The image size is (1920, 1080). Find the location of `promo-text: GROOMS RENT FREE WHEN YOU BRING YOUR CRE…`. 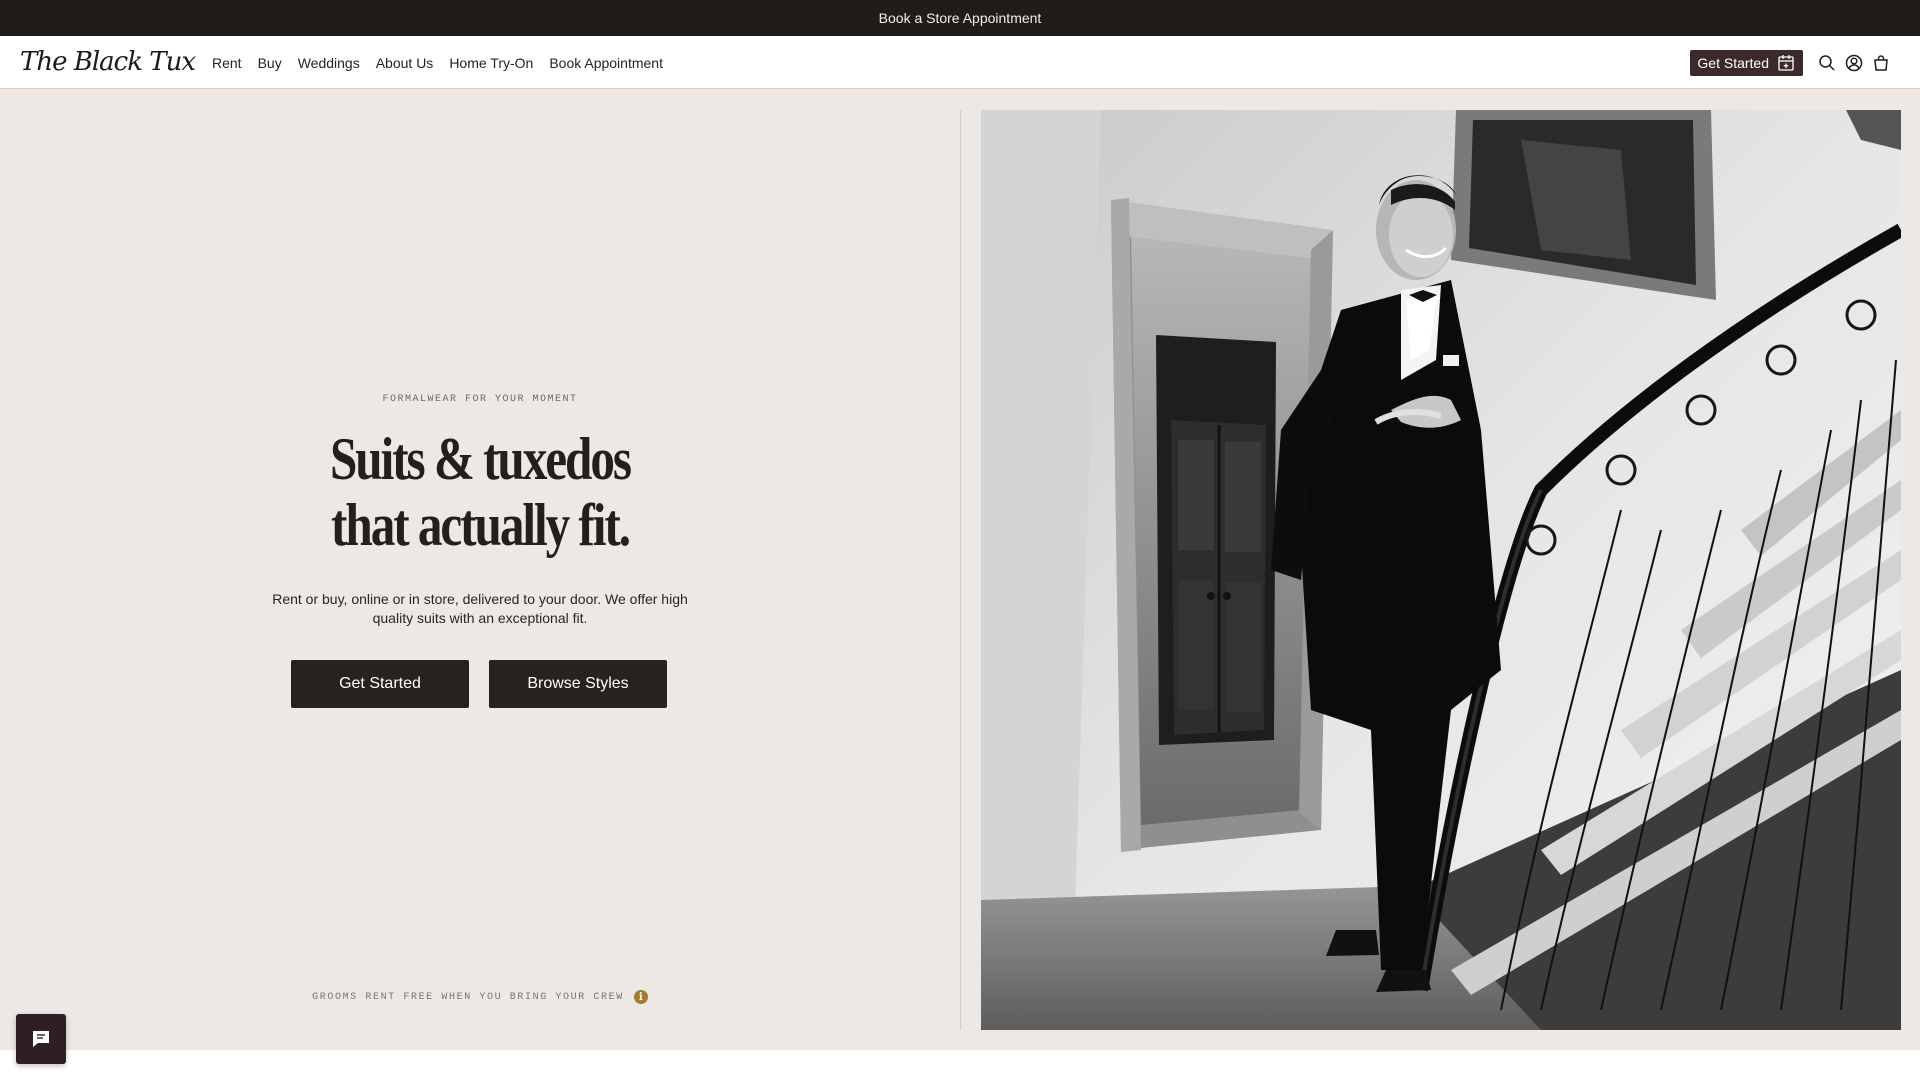

promo-text: GROOMS RENT FREE WHEN YOU BRING YOUR CRE… is located at coordinates (468, 997).